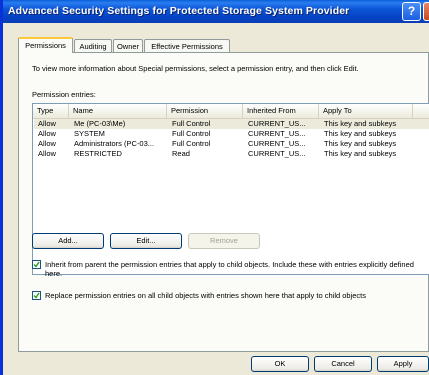  I want to click on apply-button: Apply, so click(403, 364).